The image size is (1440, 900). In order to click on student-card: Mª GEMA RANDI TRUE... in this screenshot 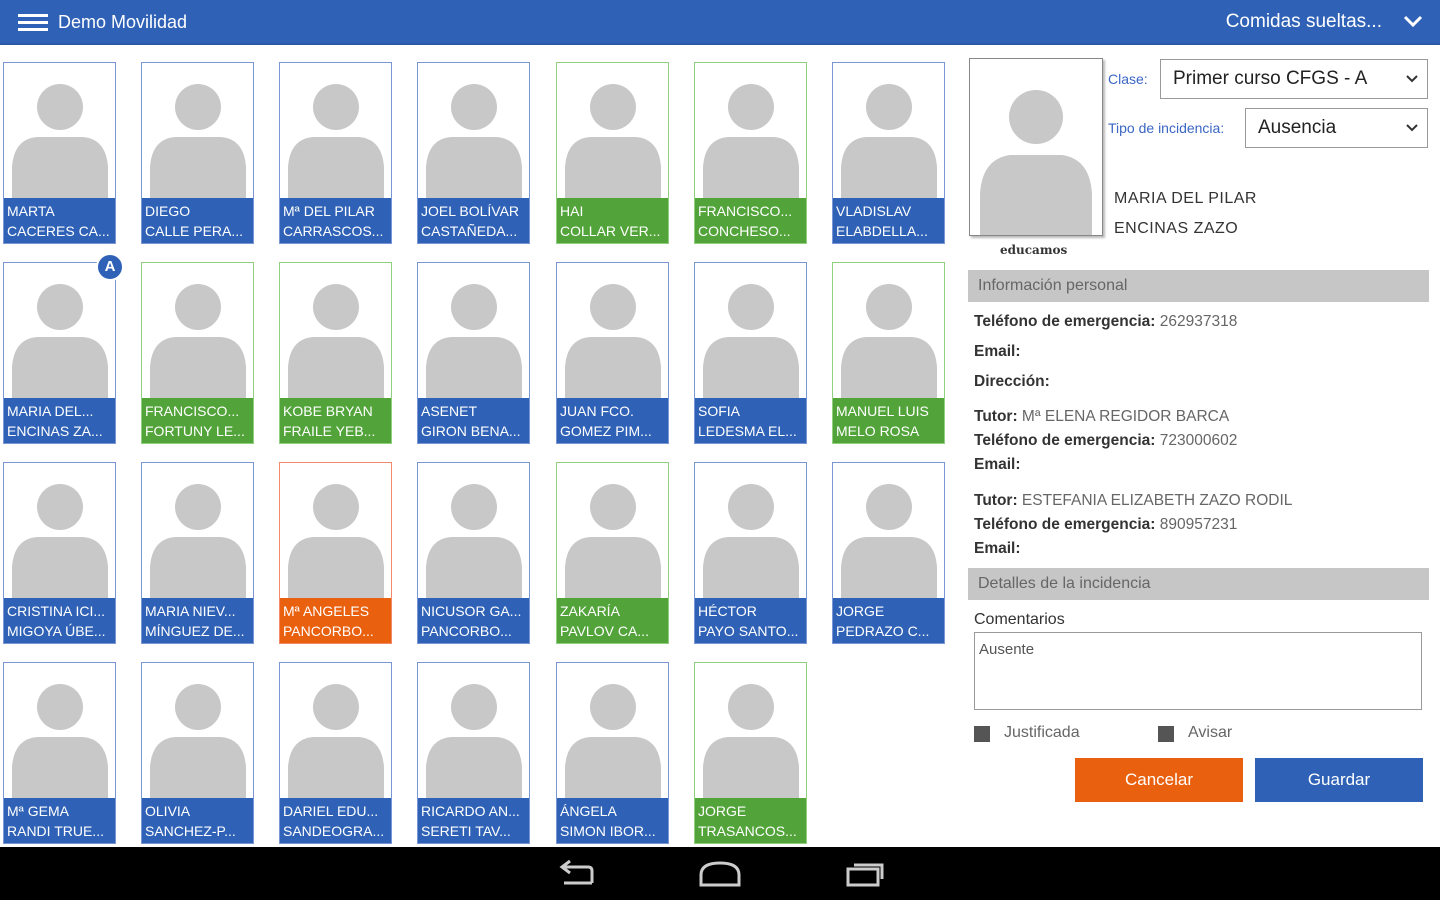, I will do `click(59, 753)`.